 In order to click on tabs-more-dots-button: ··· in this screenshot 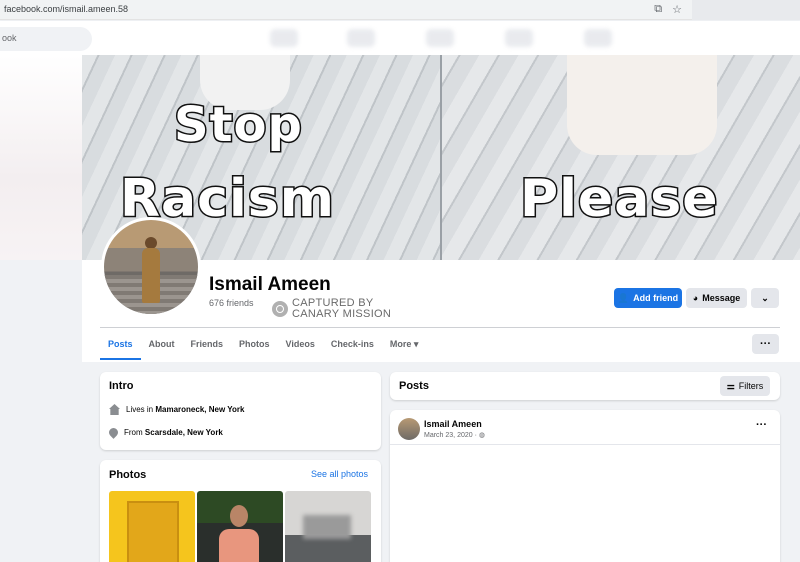, I will do `click(765, 344)`.